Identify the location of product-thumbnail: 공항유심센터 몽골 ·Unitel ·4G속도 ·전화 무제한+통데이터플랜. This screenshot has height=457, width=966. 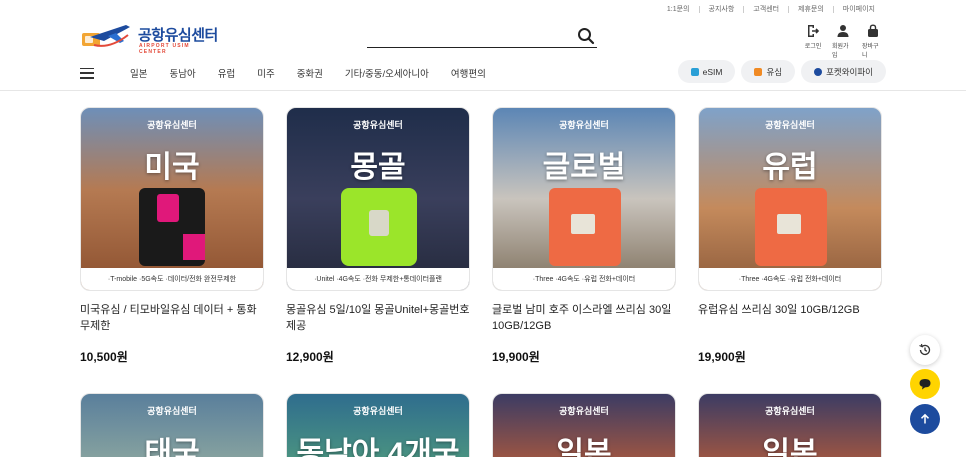
(378, 199).